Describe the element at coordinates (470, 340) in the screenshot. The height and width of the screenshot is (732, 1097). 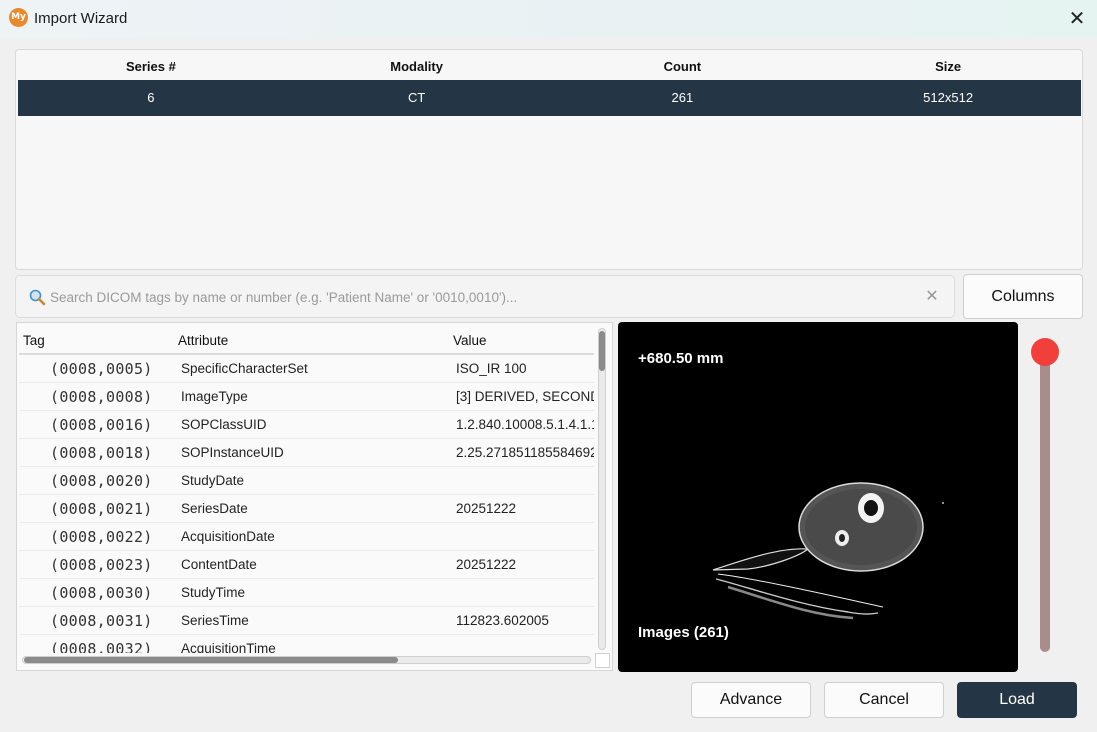
I see `column-header-value: Value` at that location.